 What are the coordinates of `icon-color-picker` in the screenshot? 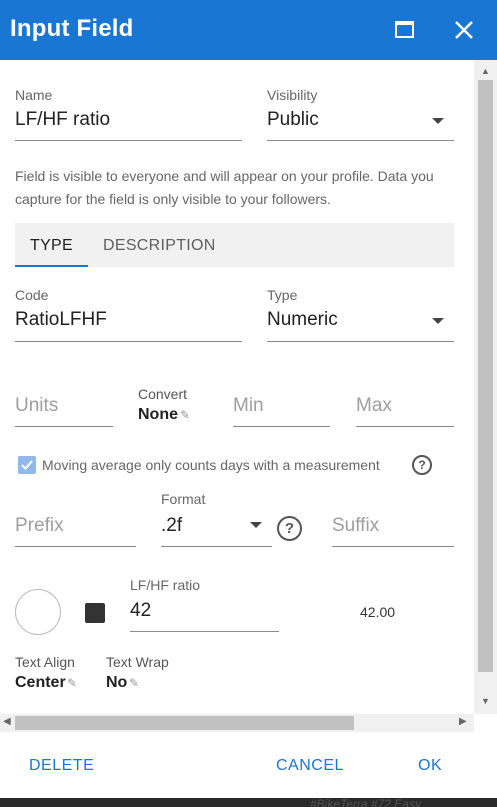 It's located at (38, 612).